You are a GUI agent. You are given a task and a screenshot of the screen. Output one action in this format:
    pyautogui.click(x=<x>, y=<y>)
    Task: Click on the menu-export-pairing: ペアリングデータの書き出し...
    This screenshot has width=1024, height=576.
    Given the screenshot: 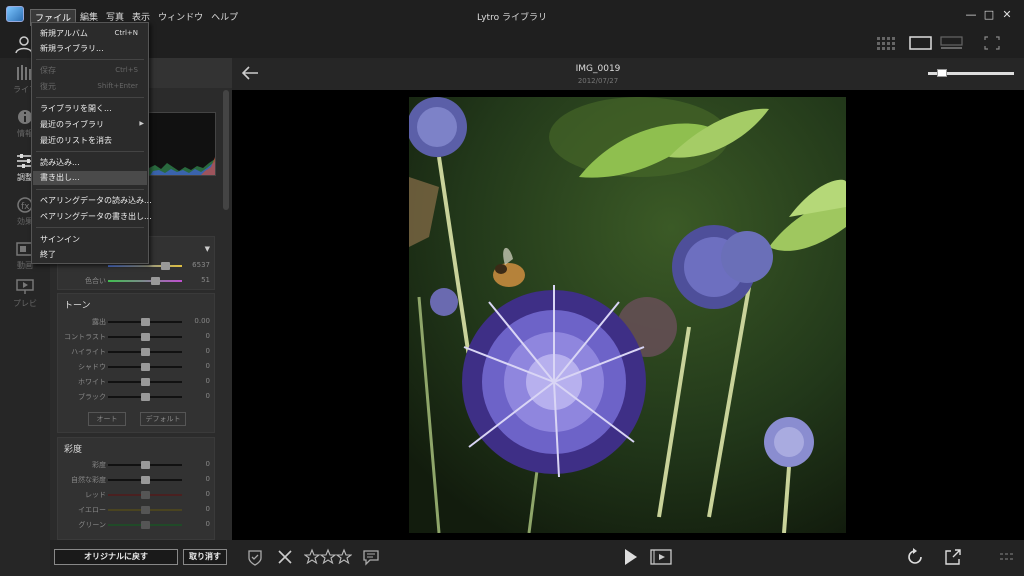 What is the action you would take?
    pyautogui.click(x=96, y=216)
    